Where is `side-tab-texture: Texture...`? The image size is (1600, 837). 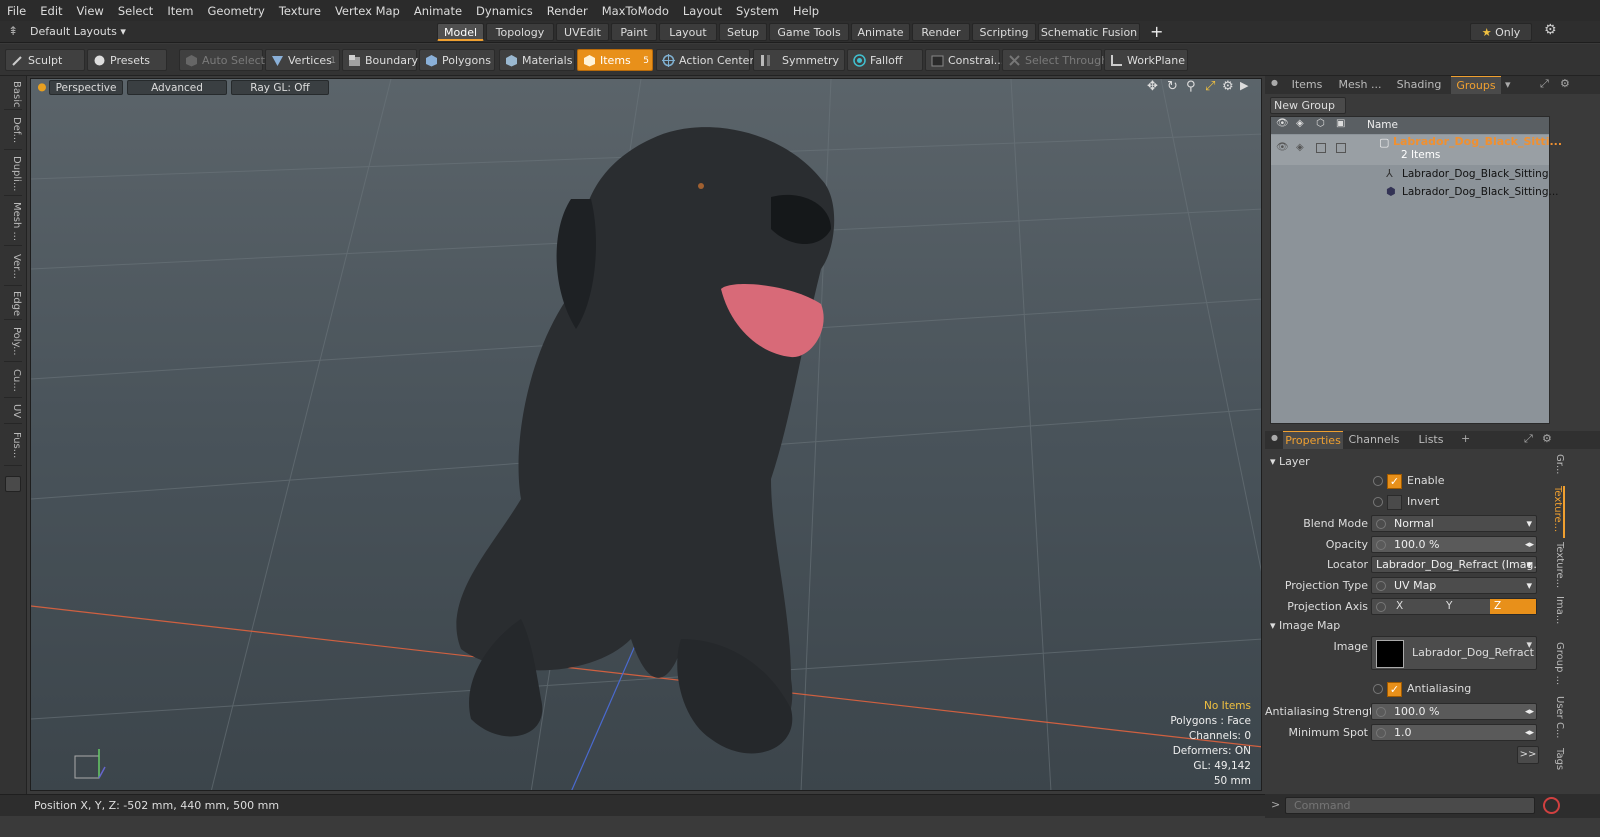
side-tab-texture: Texture... is located at coordinates (1556, 567).